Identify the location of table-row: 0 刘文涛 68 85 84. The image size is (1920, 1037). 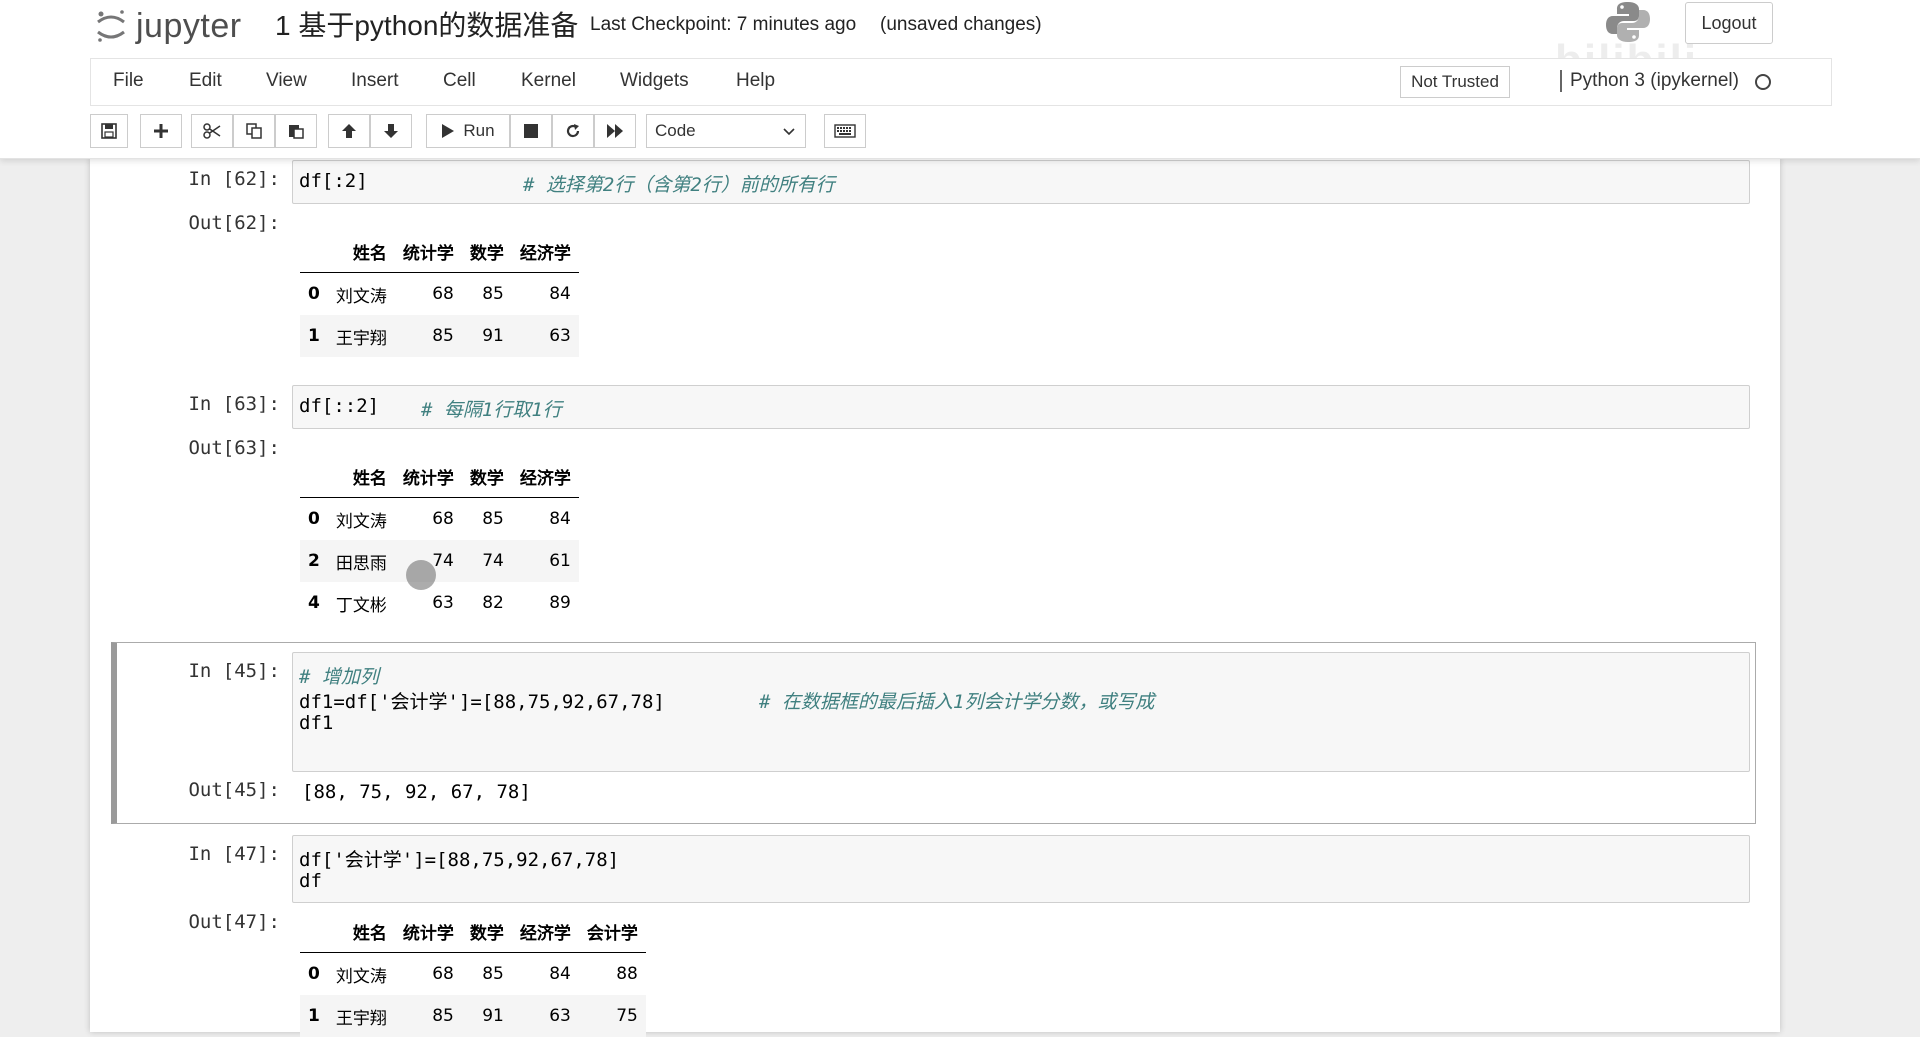
(439, 294).